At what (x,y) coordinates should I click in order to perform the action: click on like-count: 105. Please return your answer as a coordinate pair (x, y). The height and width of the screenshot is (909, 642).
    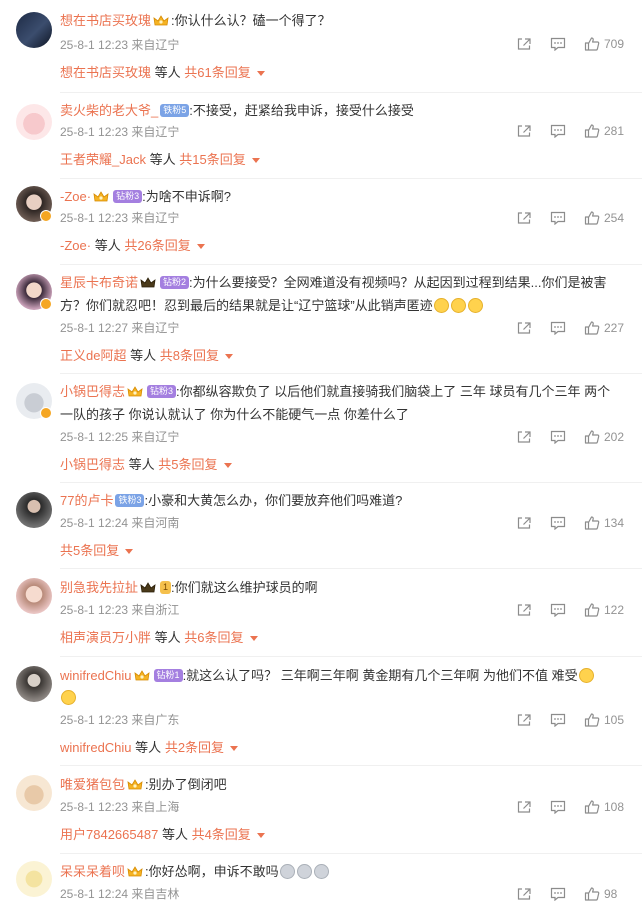
    Looking at the image, I should click on (614, 720).